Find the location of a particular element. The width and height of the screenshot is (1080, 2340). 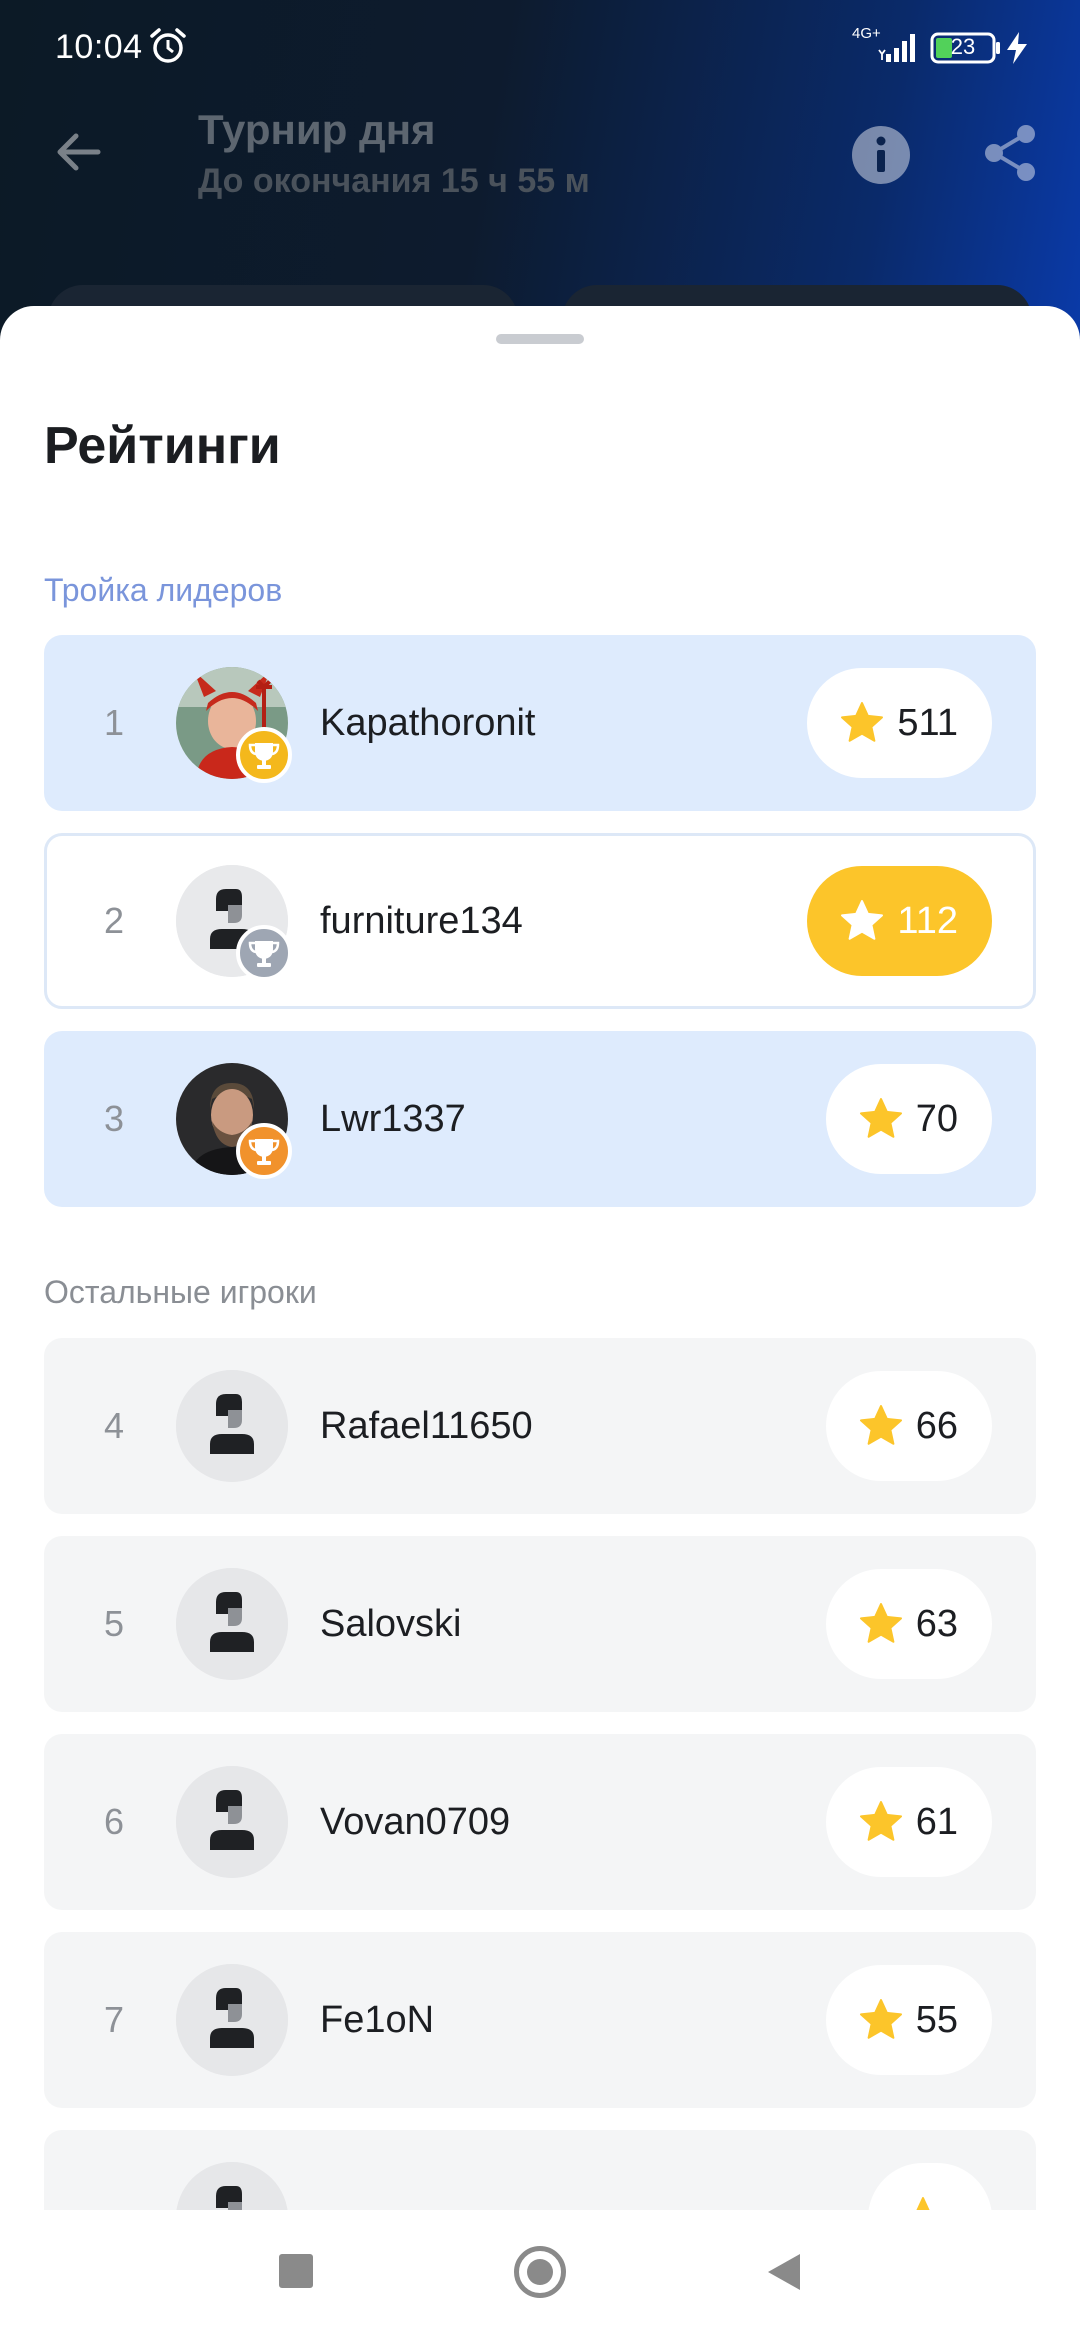

tournament-countdown: До окончания 15 ч 55 м is located at coordinates (394, 181).